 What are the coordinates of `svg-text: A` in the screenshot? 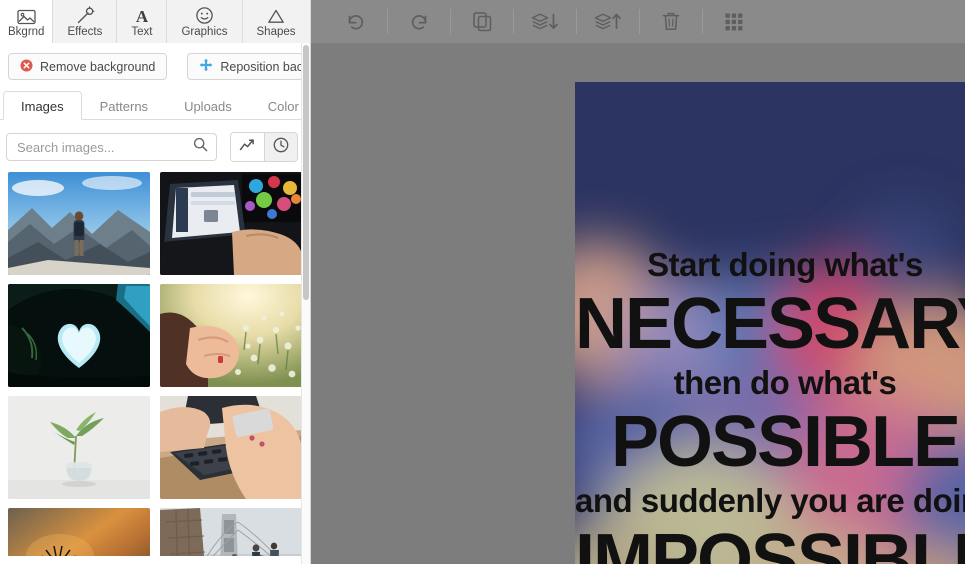 It's located at (142, 16).